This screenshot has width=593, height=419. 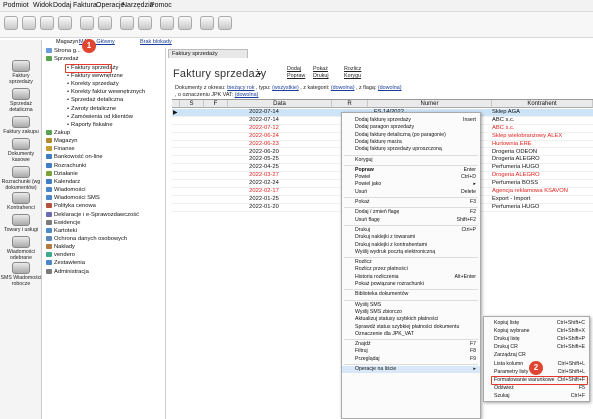 What do you see at coordinates (411, 359) in the screenshot?
I see `context-menu-item: Przeglądaj F9` at bounding box center [411, 359].